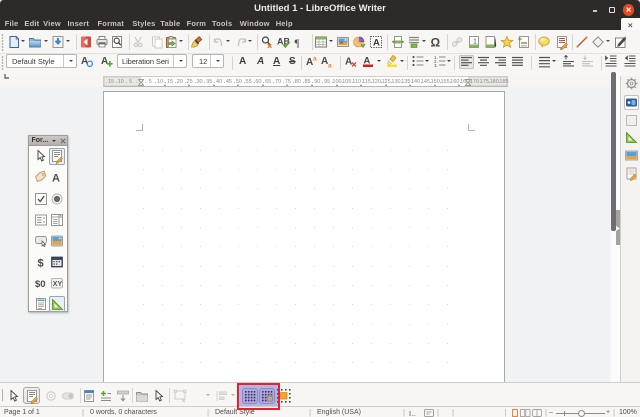 The image size is (640, 417). I want to click on svg-text: Ω, so click(436, 42).